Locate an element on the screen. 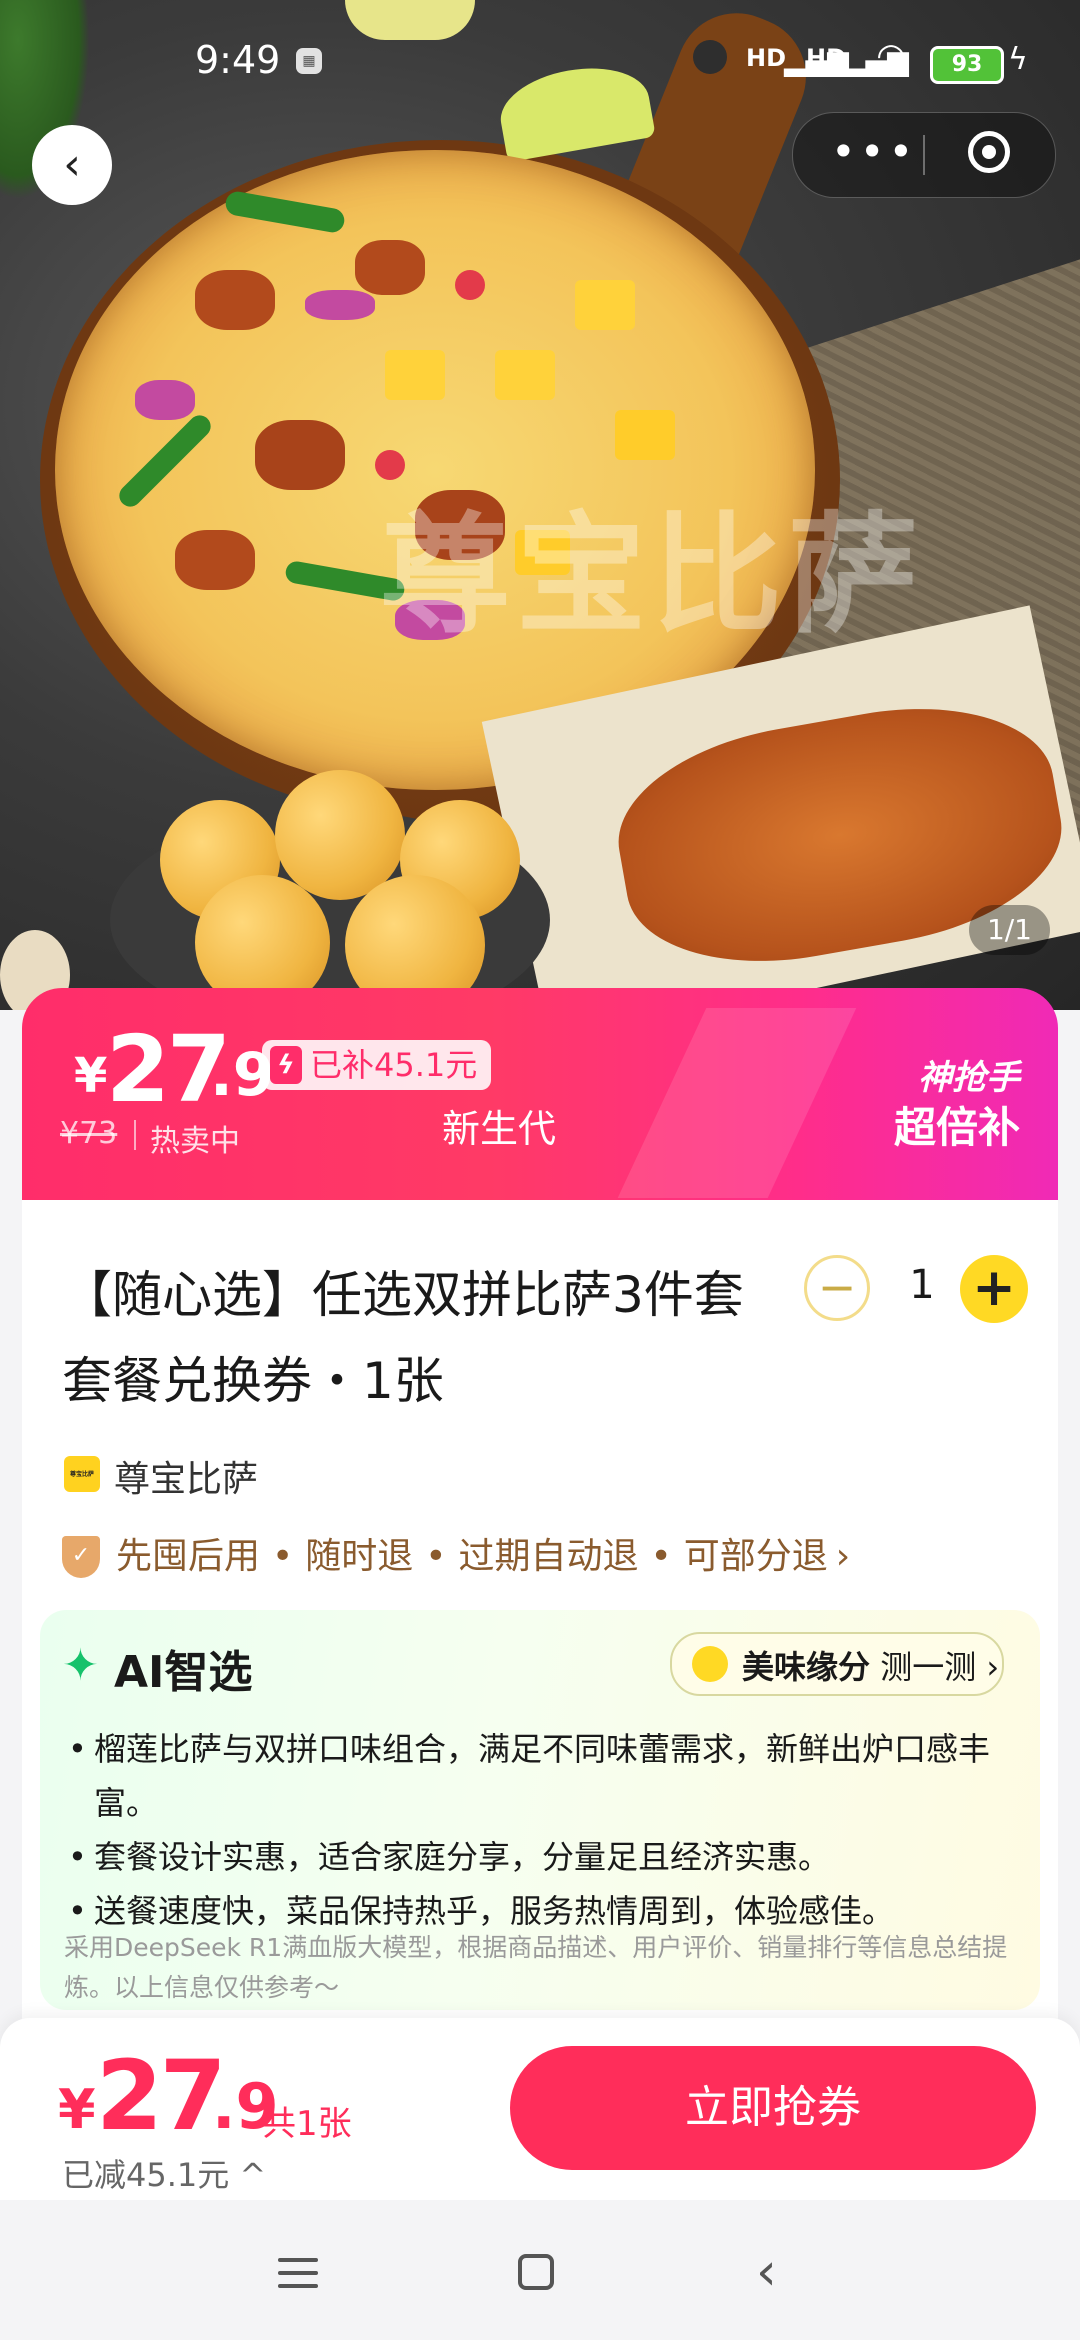 The width and height of the screenshot is (1080, 2340). brand-watermark: 尊宝比萨 is located at coordinates (652, 575).